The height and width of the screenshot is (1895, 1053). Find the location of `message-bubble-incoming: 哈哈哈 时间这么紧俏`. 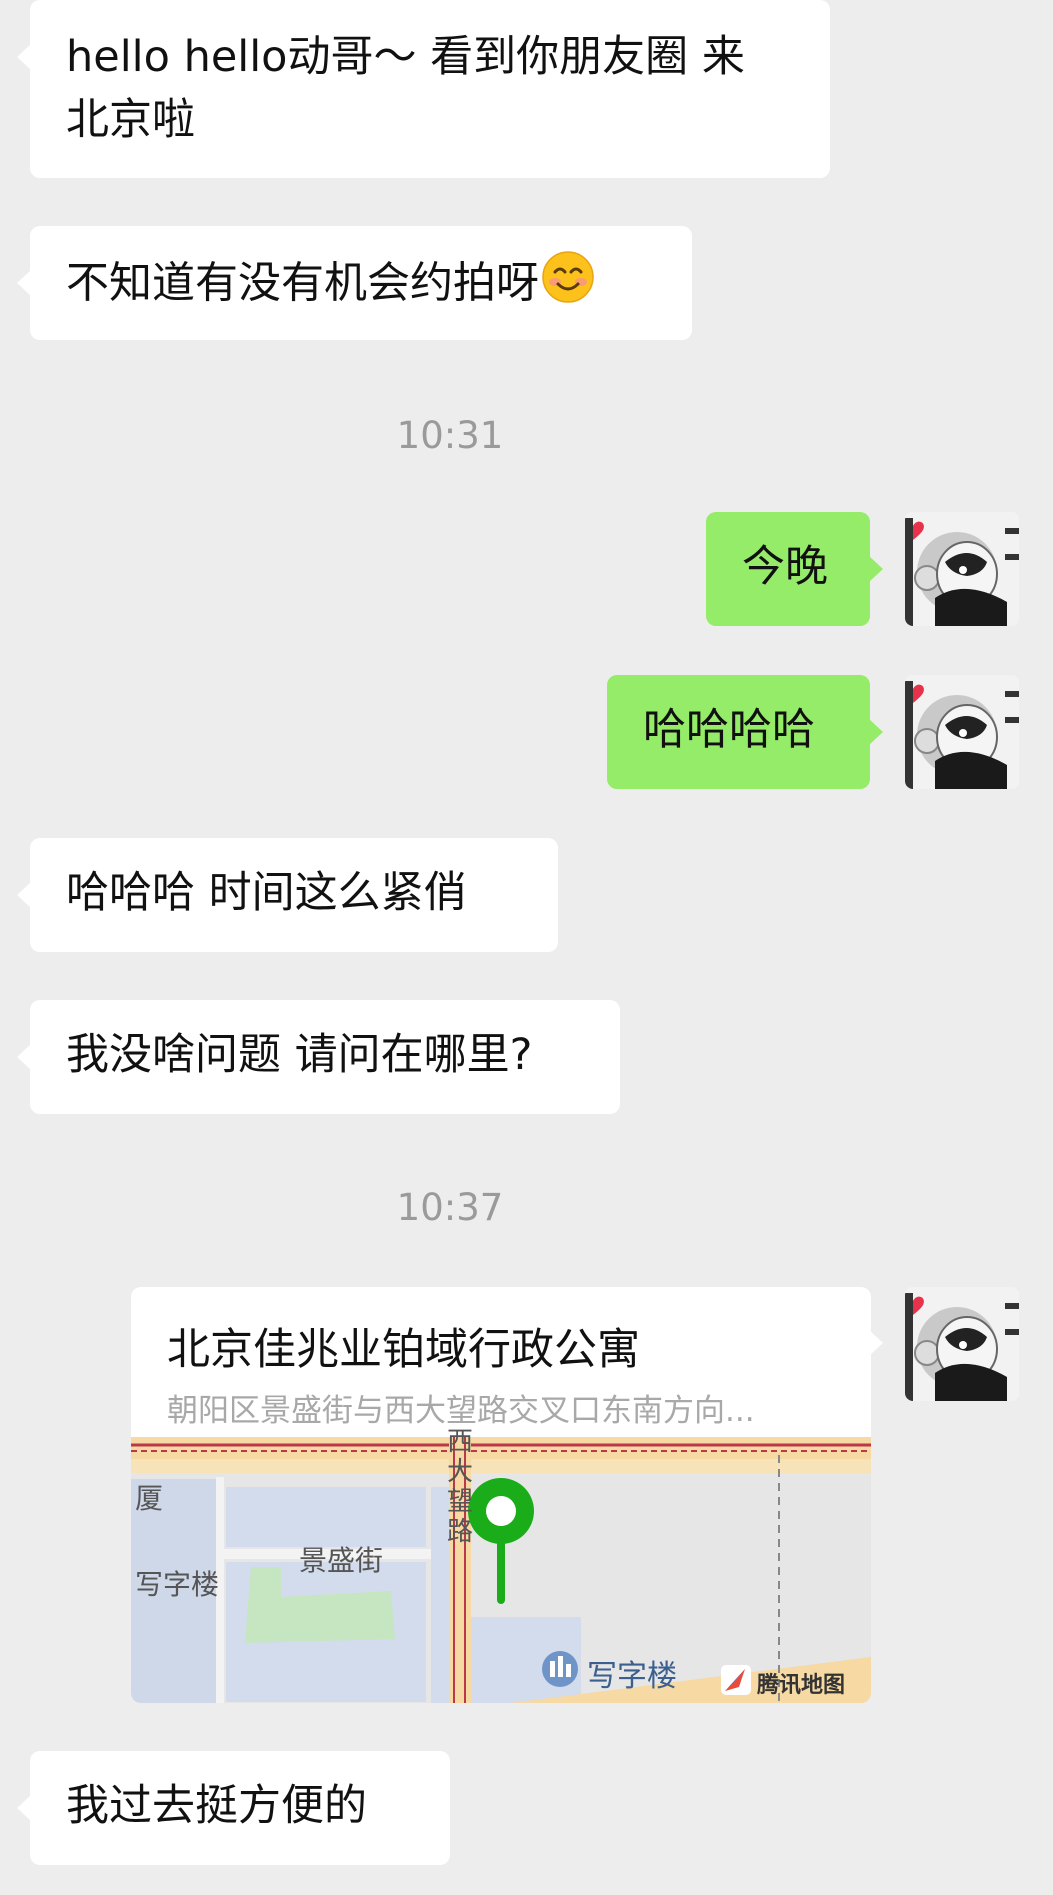

message-bubble-incoming: 哈哈哈 时间这么紧俏 is located at coordinates (287, 895).